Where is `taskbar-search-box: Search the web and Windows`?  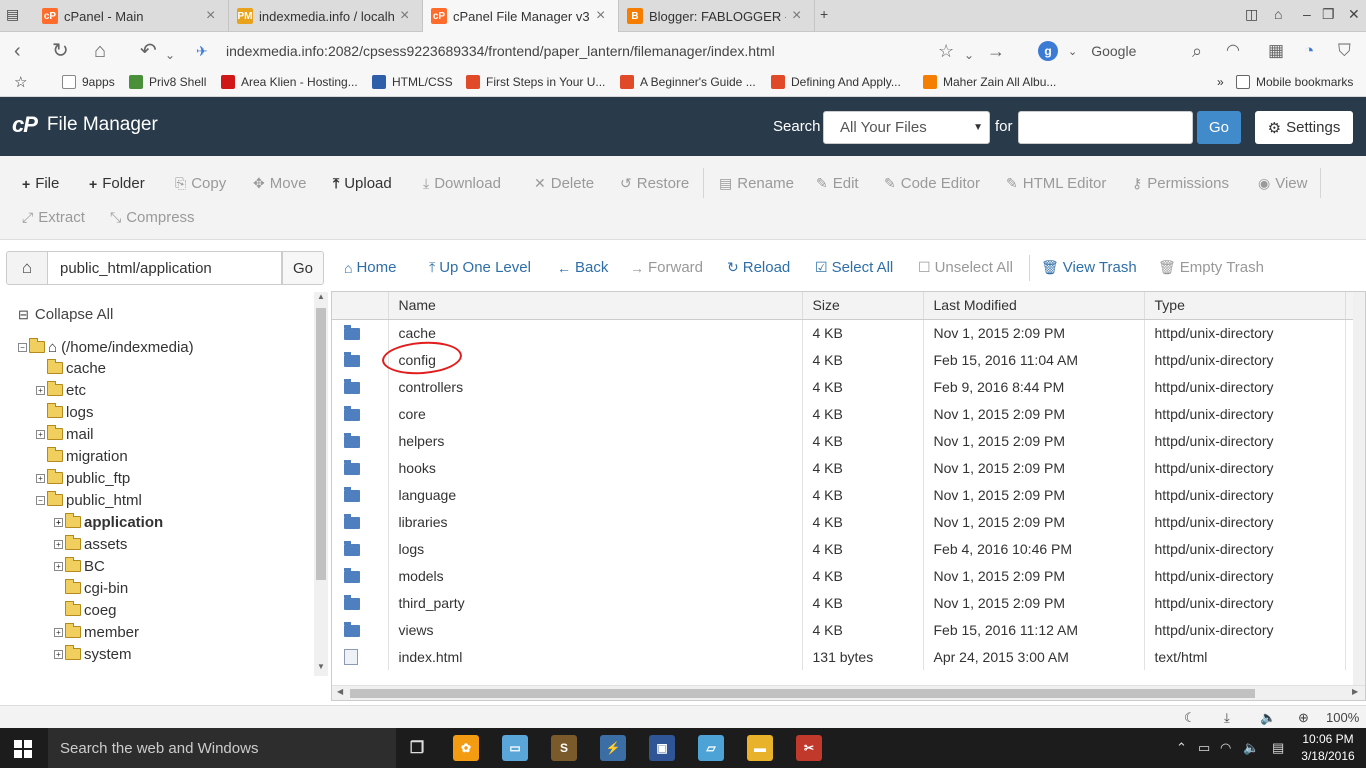
taskbar-search-box: Search the web and Windows is located at coordinates (222, 748).